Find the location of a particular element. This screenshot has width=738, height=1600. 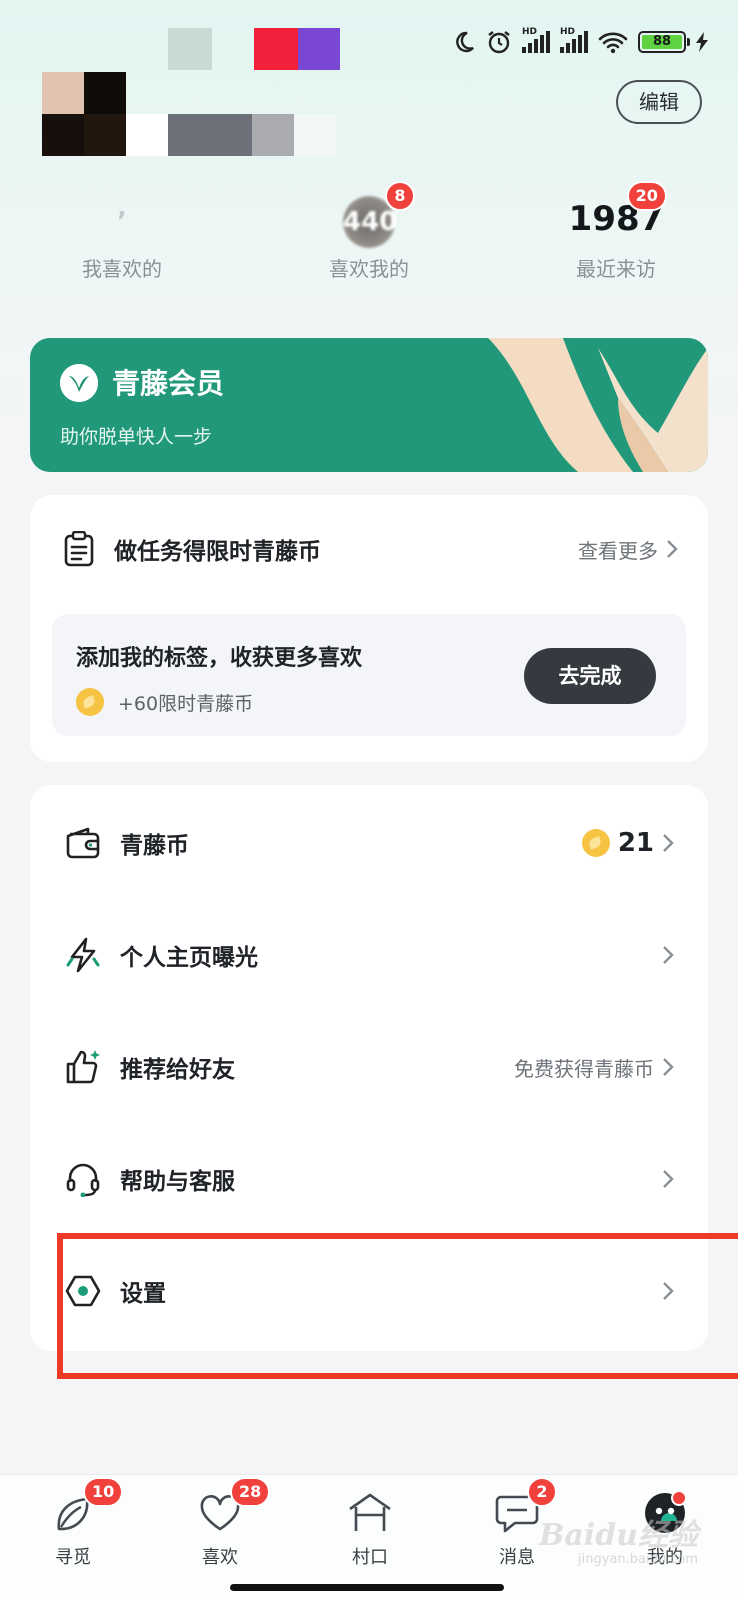

watermark-logo: Baidu经验 is located at coordinates (618, 1535).